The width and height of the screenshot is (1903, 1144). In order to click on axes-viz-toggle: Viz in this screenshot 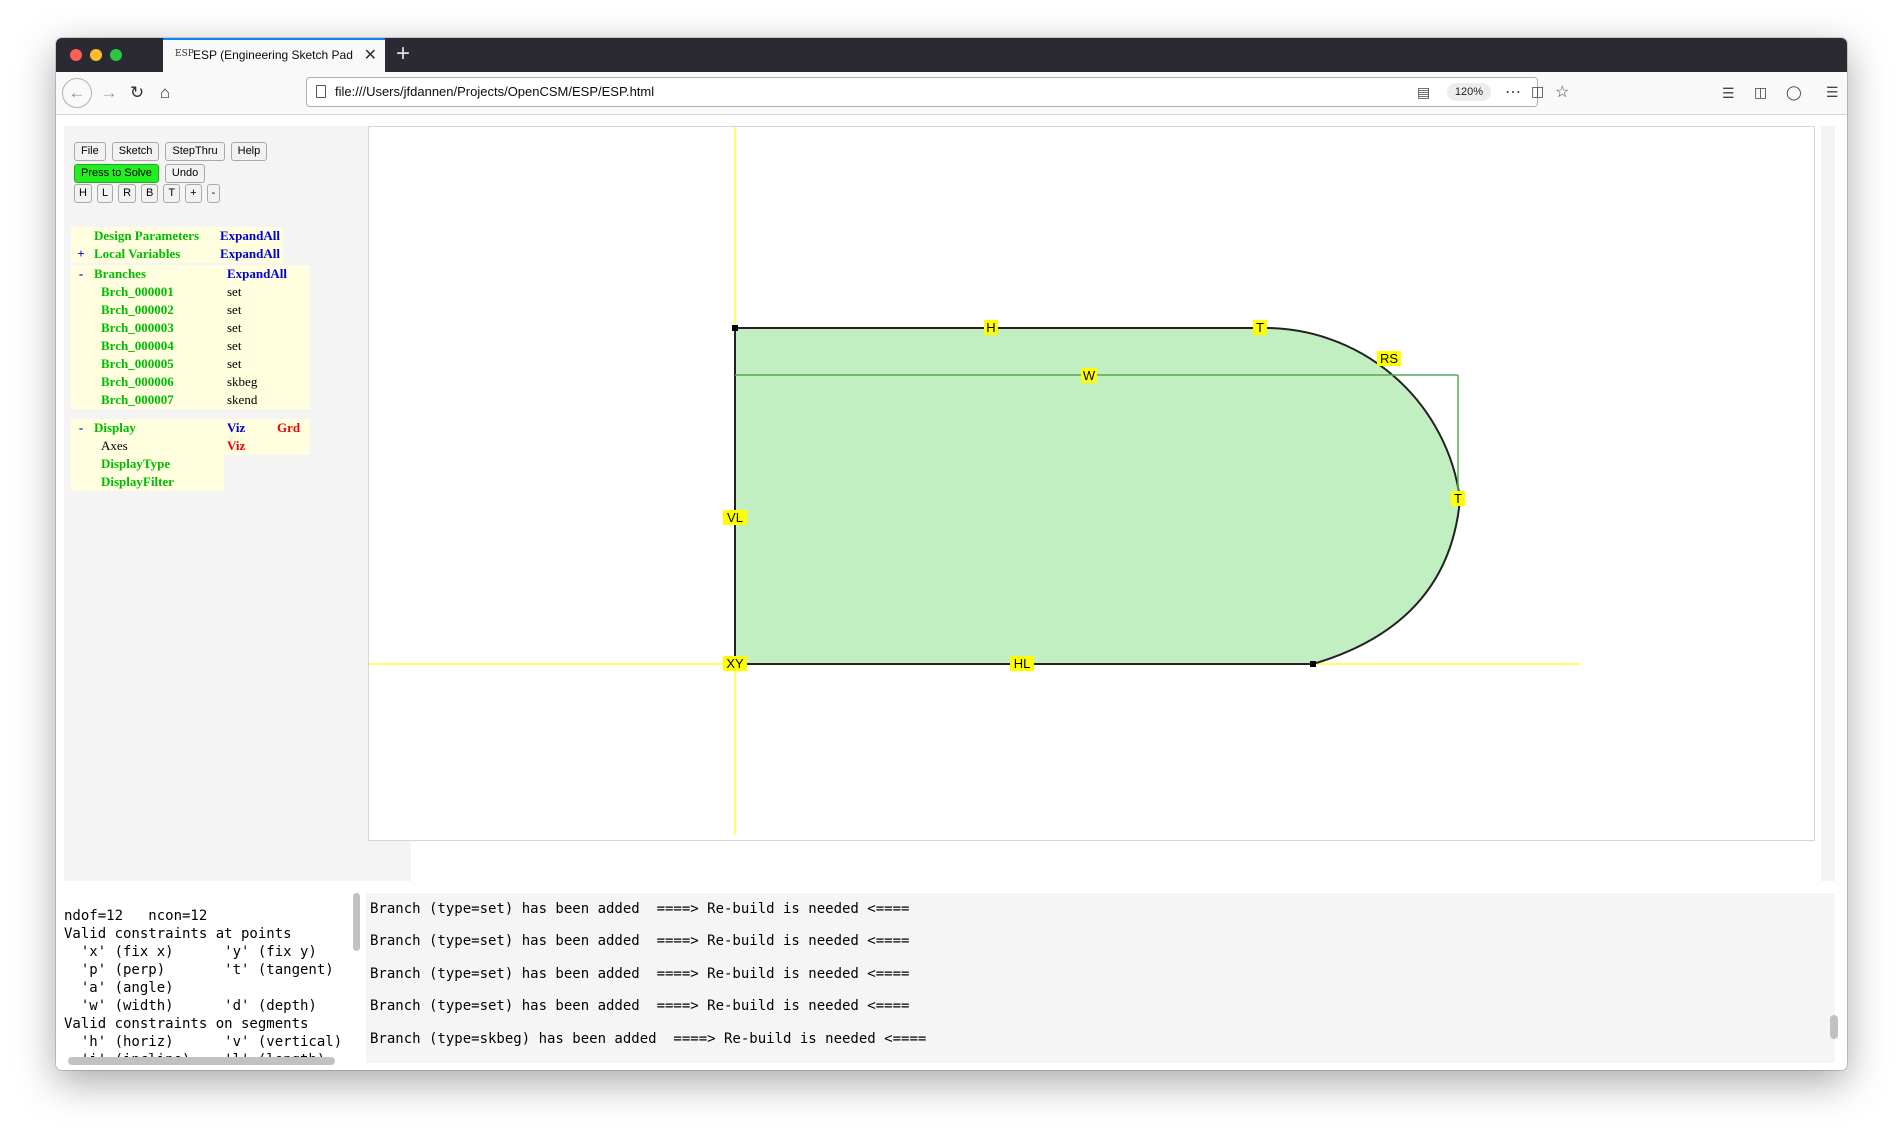, I will do `click(249, 446)`.